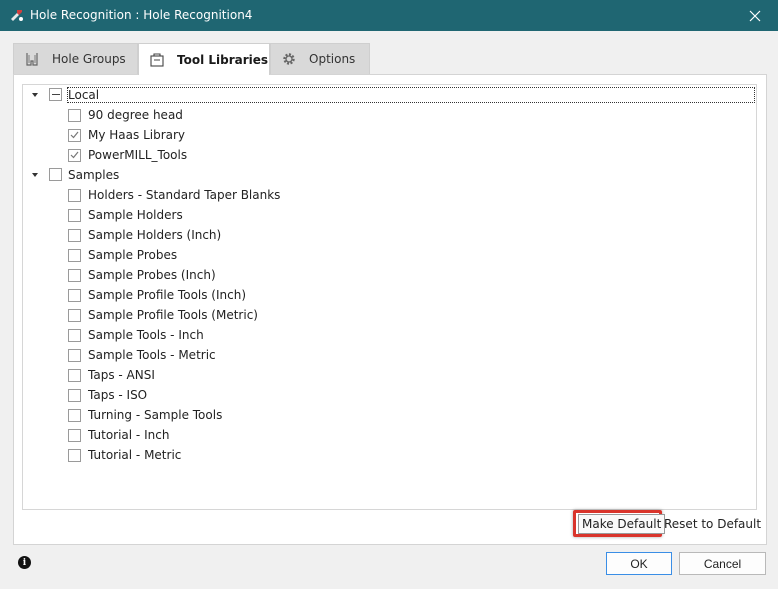 This screenshot has height=589, width=778. What do you see at coordinates (712, 524) in the screenshot?
I see `reset-to-default-button: Reset to Default` at bounding box center [712, 524].